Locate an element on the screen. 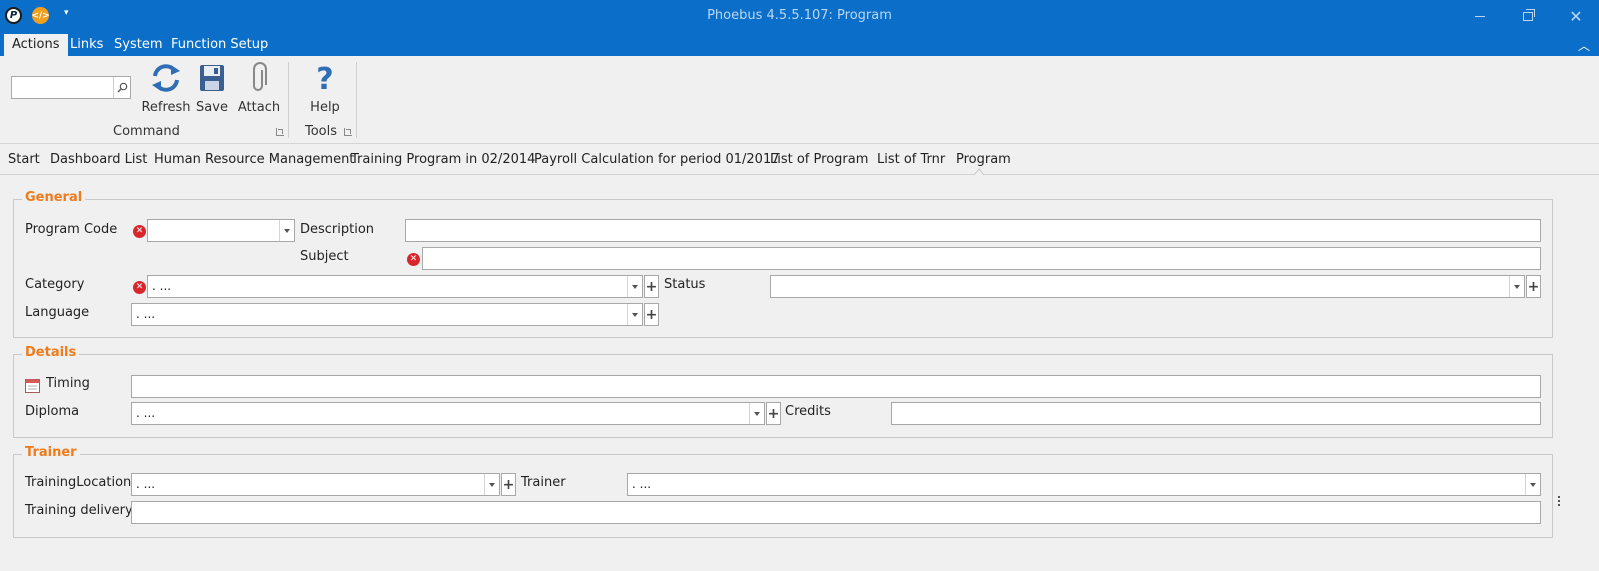 The width and height of the screenshot is (1599, 571). tools-group-label: Tools is located at coordinates (321, 131).